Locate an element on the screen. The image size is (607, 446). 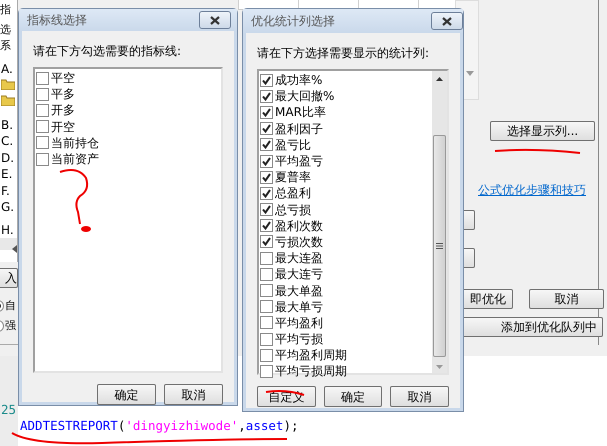
tree-item-label: F. is located at coordinates (5, 191).